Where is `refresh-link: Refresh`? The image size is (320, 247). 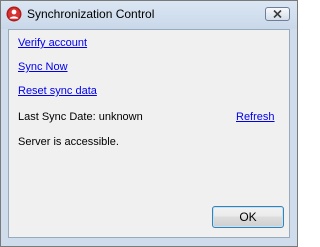 refresh-link: Refresh is located at coordinates (255, 117).